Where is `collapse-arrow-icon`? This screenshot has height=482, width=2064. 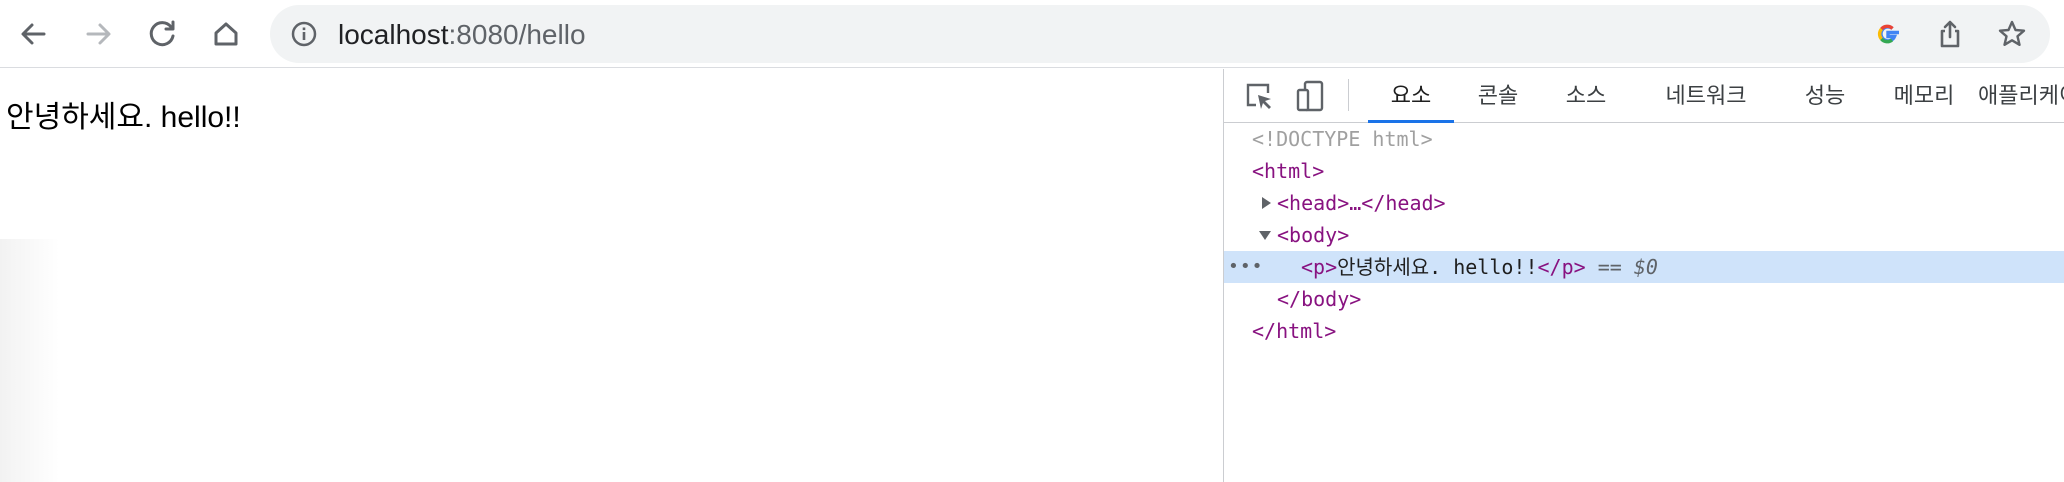
collapse-arrow-icon is located at coordinates (1265, 235).